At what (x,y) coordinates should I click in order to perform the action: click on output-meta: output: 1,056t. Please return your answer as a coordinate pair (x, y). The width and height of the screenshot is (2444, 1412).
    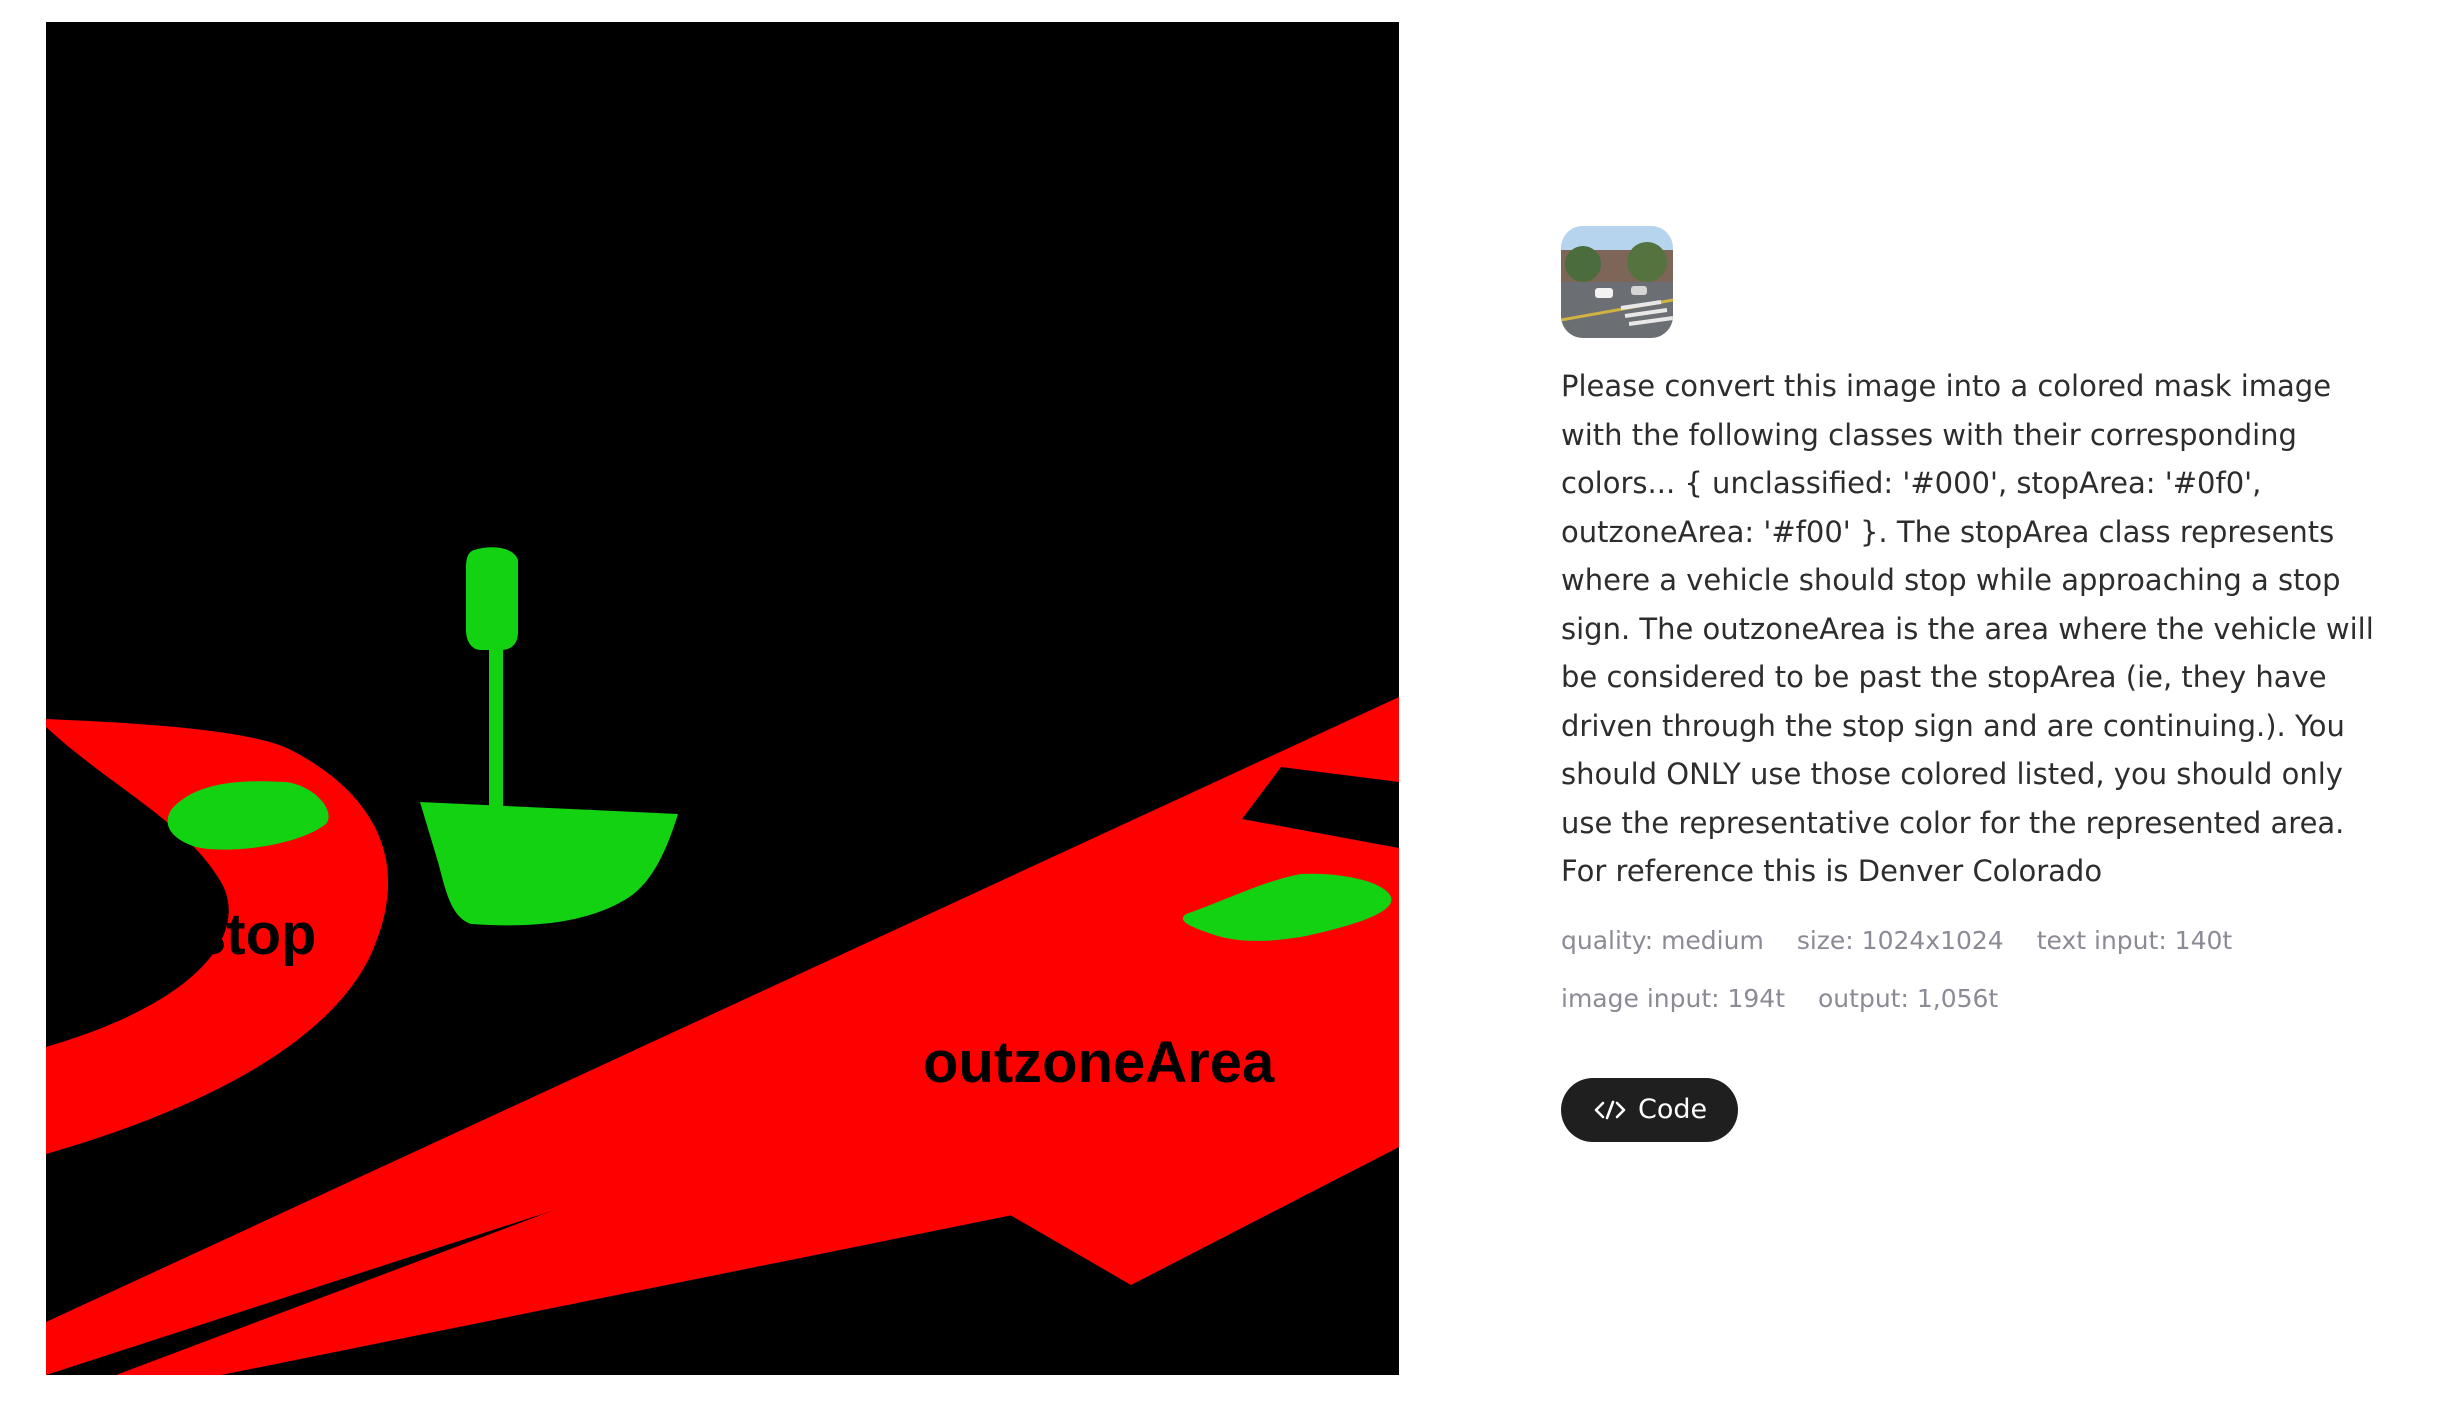
    Looking at the image, I should click on (1908, 998).